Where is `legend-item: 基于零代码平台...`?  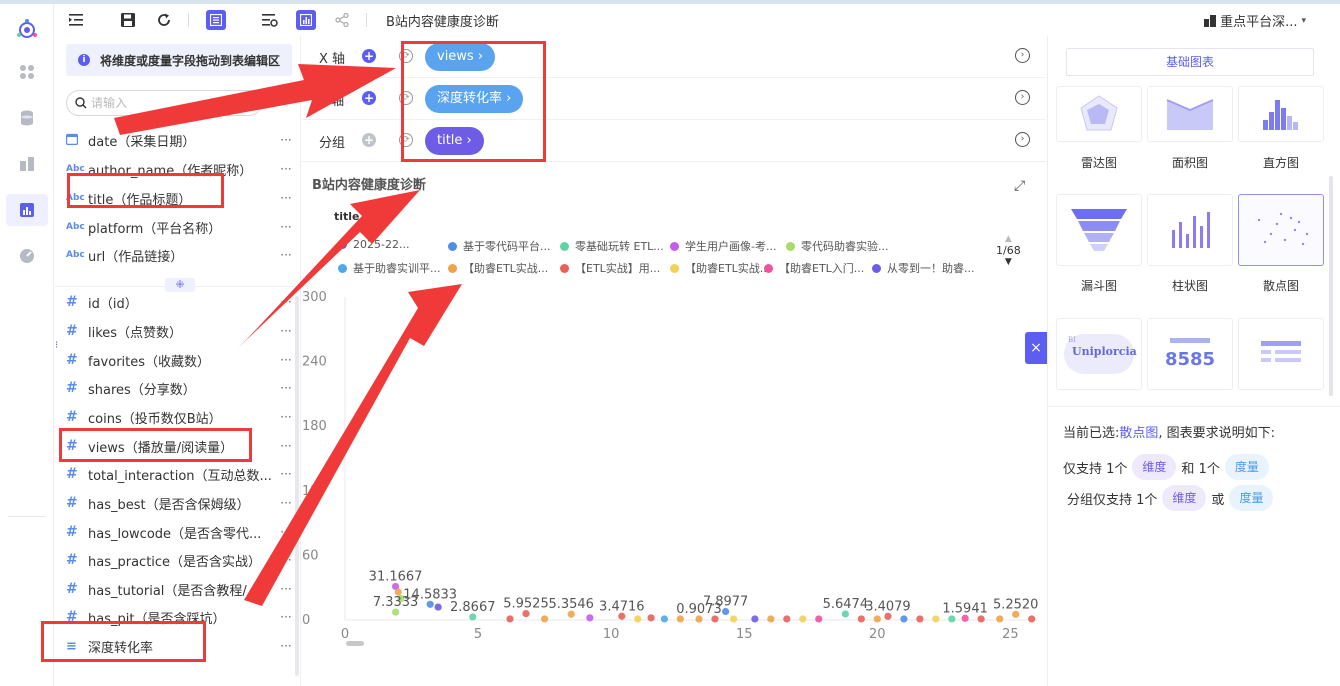
legend-item: 基于零代码平台... is located at coordinates (499, 246).